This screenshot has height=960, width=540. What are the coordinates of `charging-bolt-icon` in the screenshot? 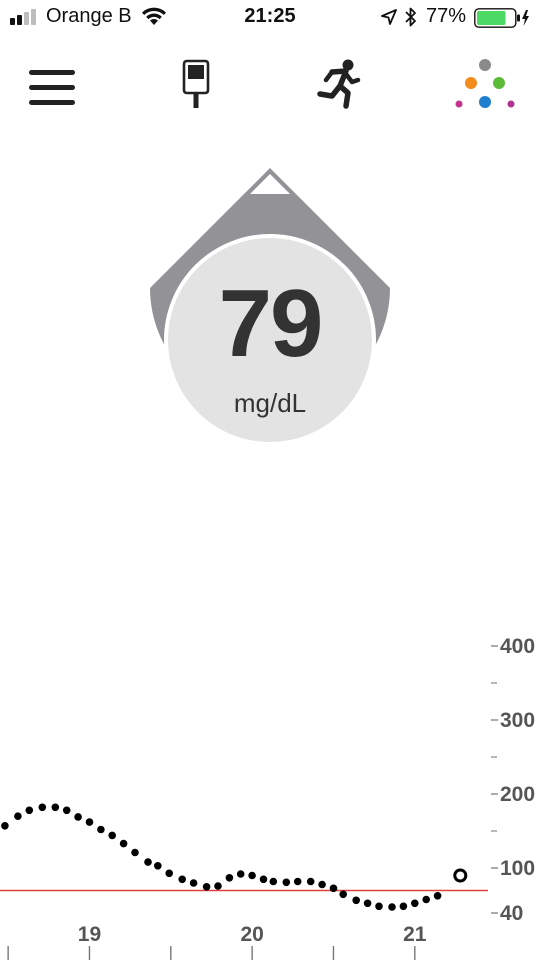 It's located at (525, 18).